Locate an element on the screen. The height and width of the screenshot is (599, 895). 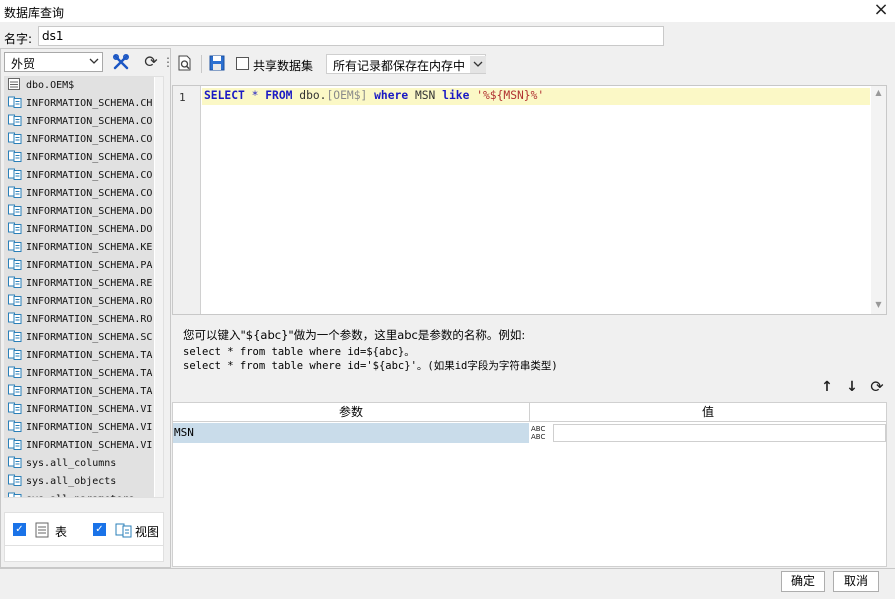
table-list-item: sys.all_columns is located at coordinates (79, 464).